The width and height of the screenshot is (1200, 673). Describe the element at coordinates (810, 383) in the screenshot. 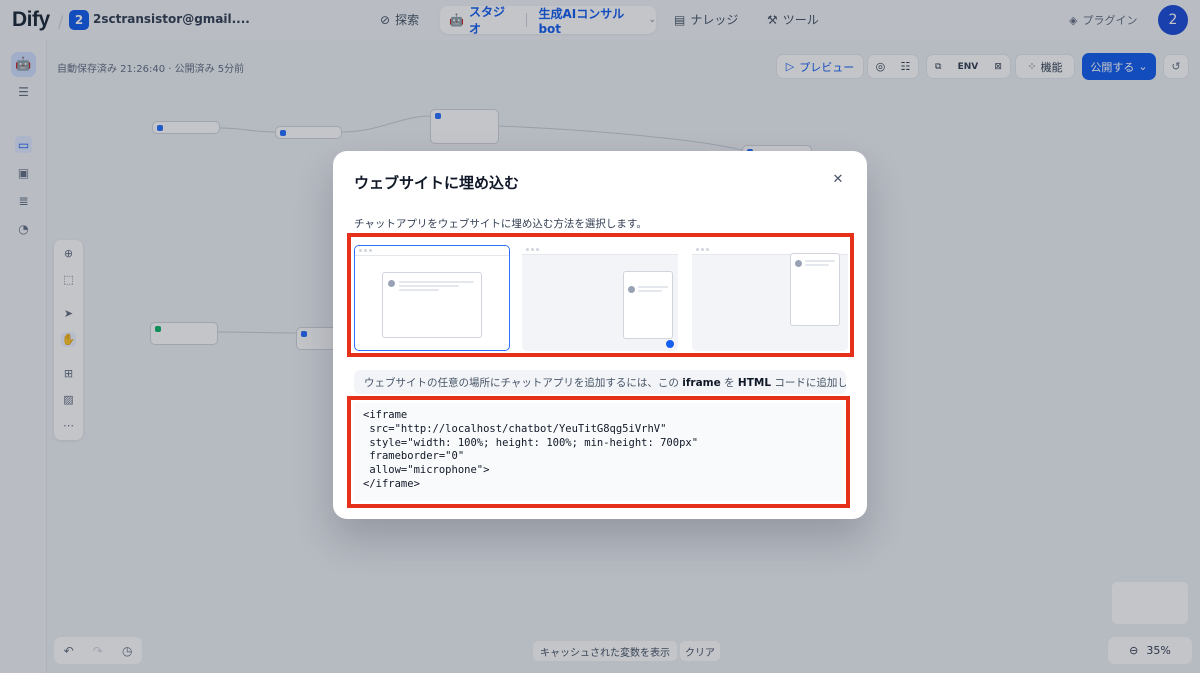

I see `instruction-text: コードに追加してく` at that location.